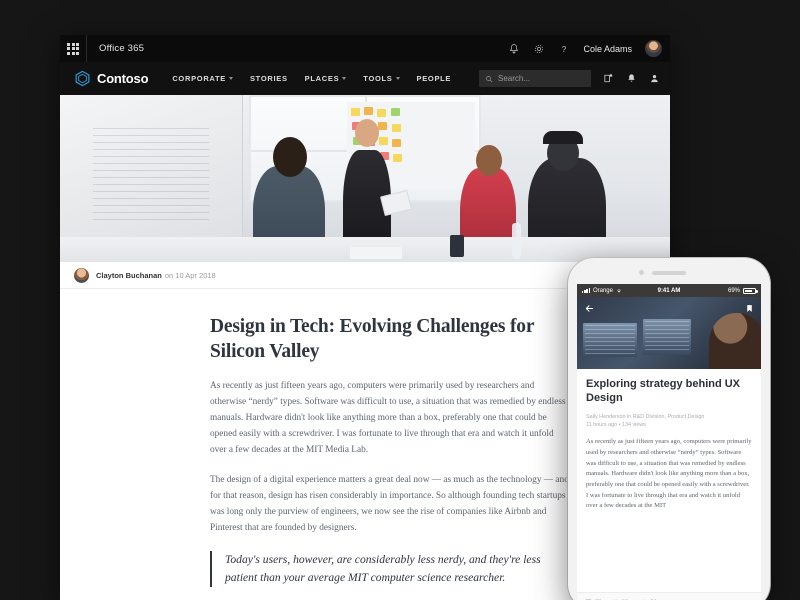  I want to click on gear-icon, so click(539, 49).